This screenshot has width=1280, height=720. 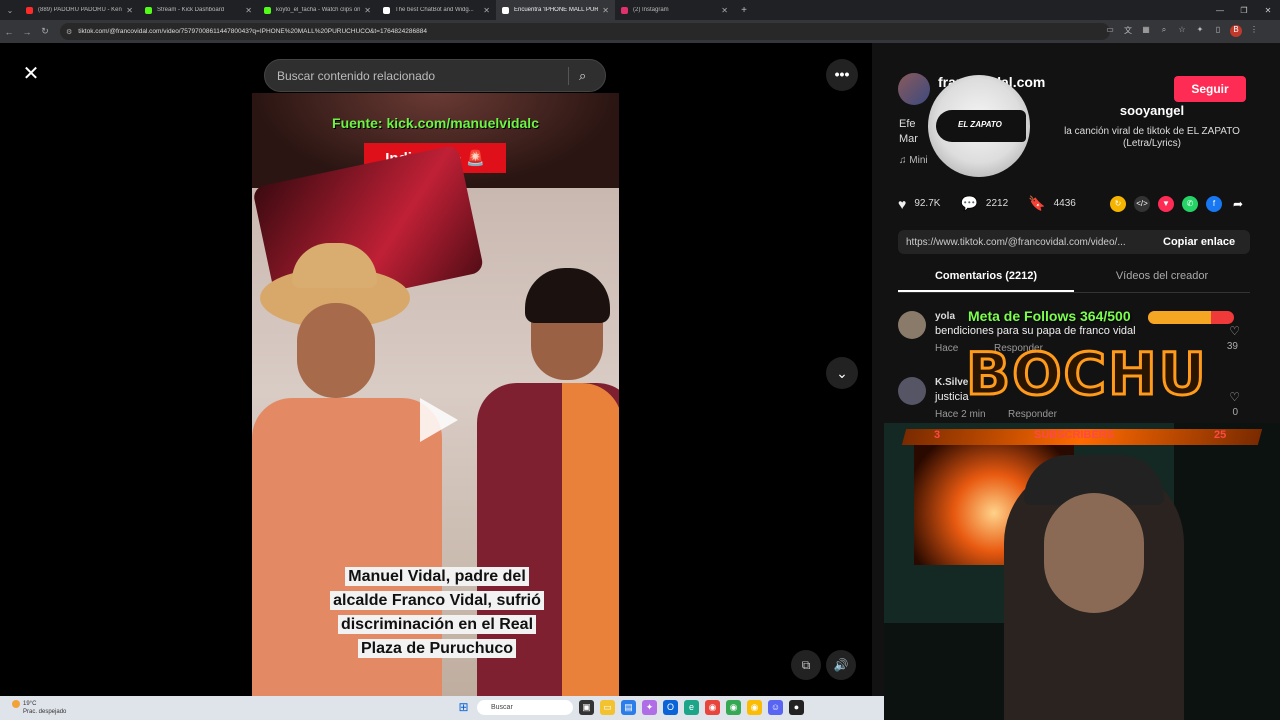 What do you see at coordinates (691, 707) in the screenshot?
I see `edge-icon: e` at bounding box center [691, 707].